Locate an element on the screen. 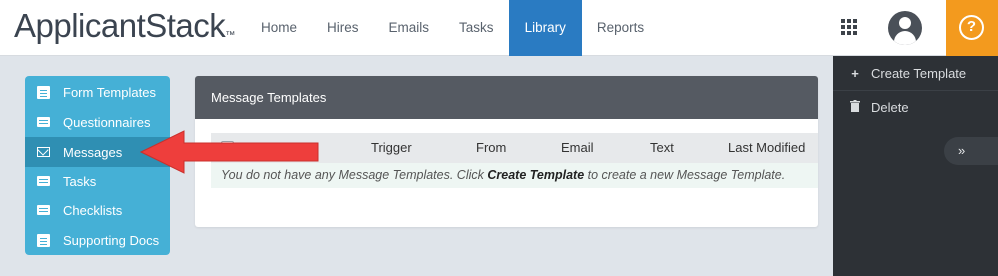  action-label: Create Template is located at coordinates (919, 73).